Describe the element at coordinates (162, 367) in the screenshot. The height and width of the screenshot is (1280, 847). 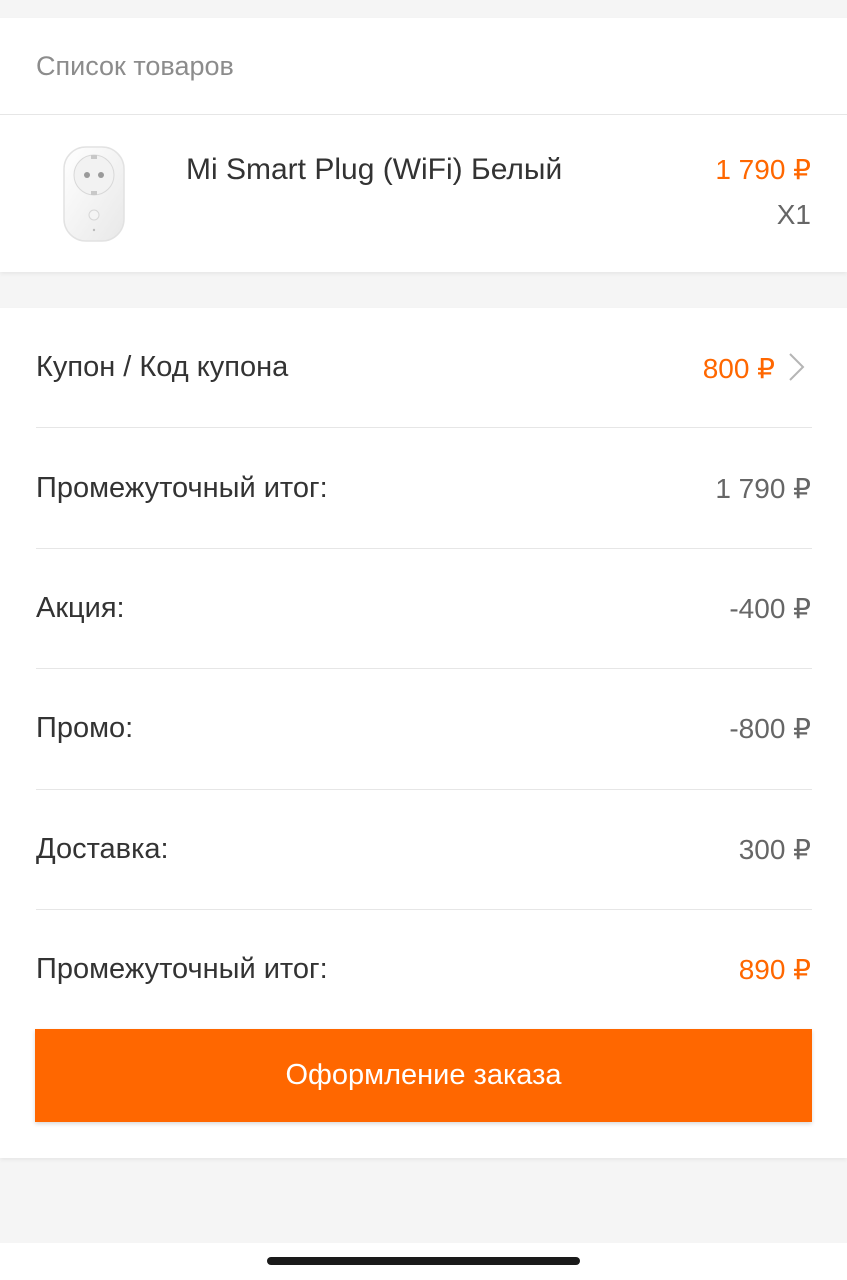
I see `coupon-label: Купон / Код купона` at that location.